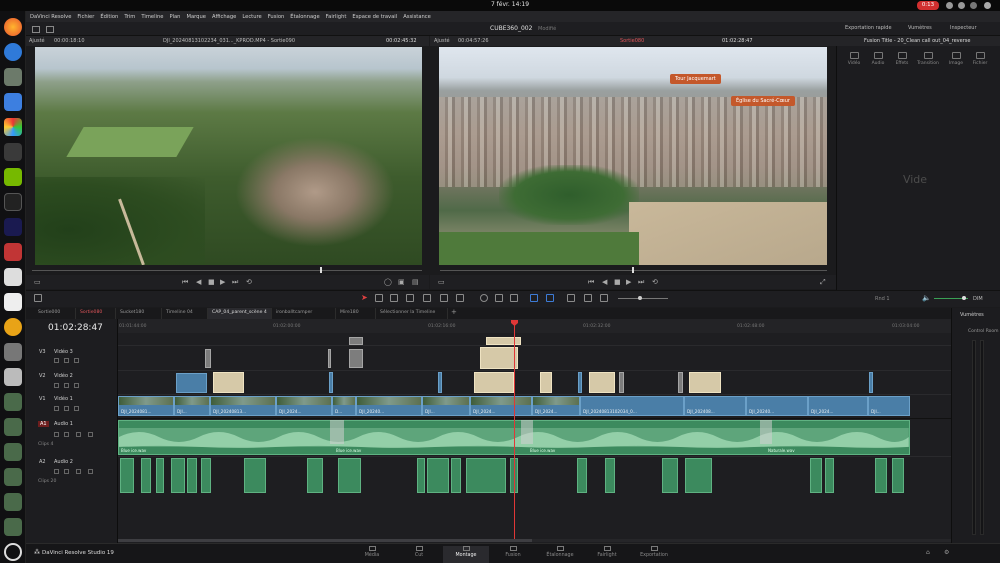 This screenshot has width=1000, height=563. I want to click on view-options-icon: ▭, so click(441, 282).